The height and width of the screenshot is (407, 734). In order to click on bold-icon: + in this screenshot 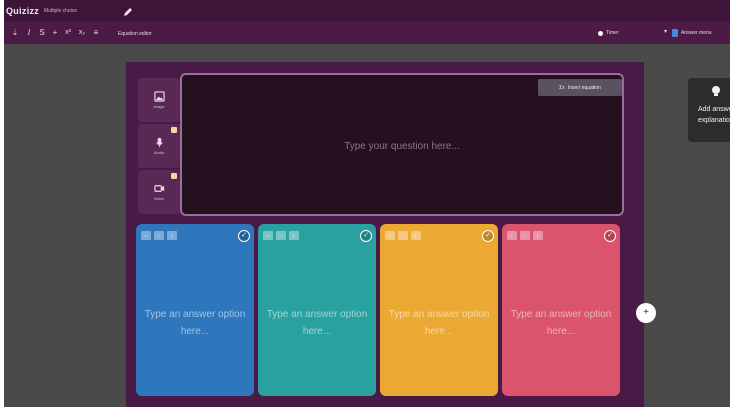, I will do `click(55, 32)`.